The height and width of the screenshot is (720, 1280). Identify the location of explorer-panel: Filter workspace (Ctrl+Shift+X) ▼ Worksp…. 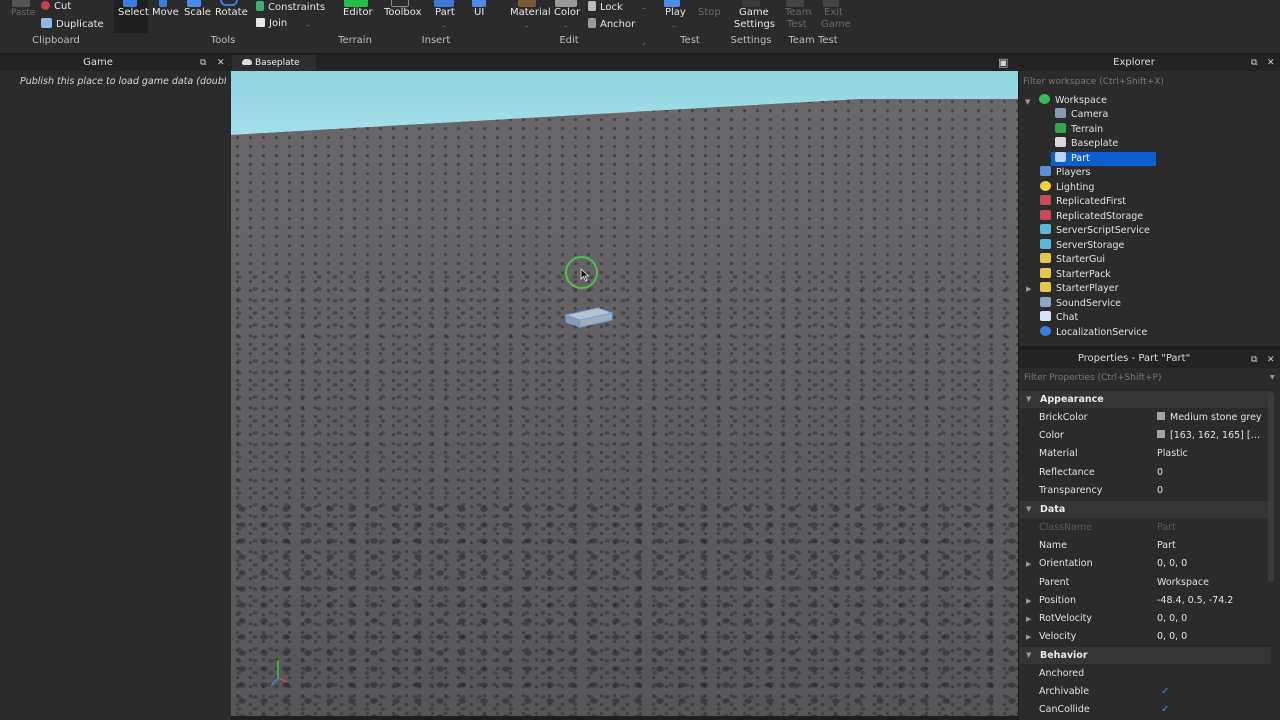
(1149, 208).